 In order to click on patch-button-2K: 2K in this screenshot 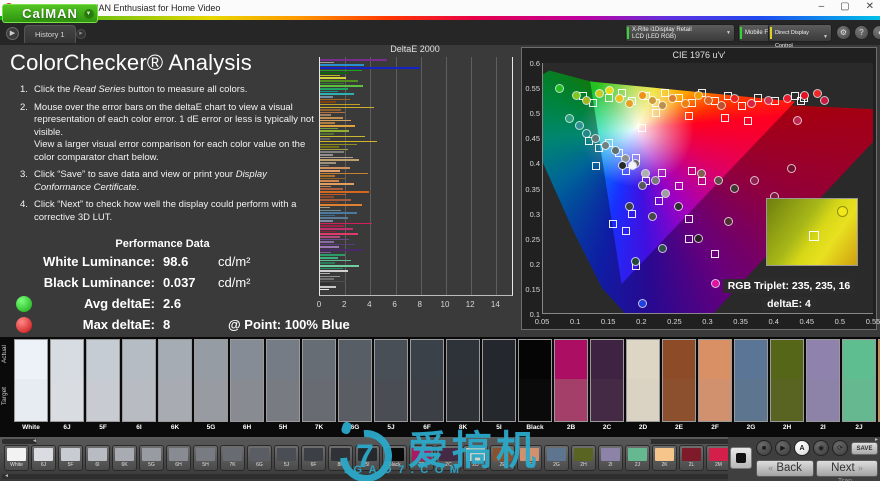, I will do `click(664, 458)`.